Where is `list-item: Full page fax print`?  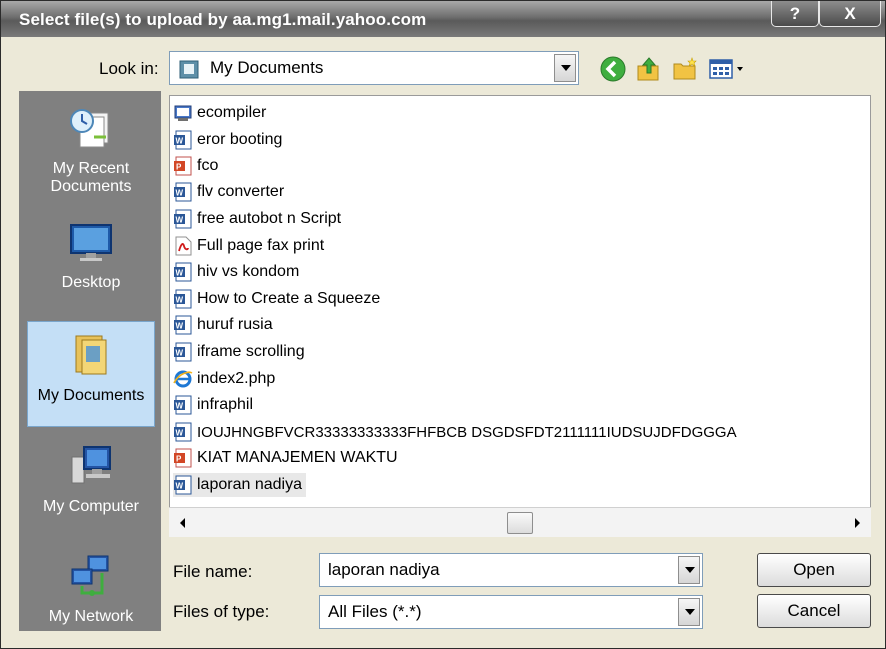 list-item: Full page fax print is located at coordinates (248, 246).